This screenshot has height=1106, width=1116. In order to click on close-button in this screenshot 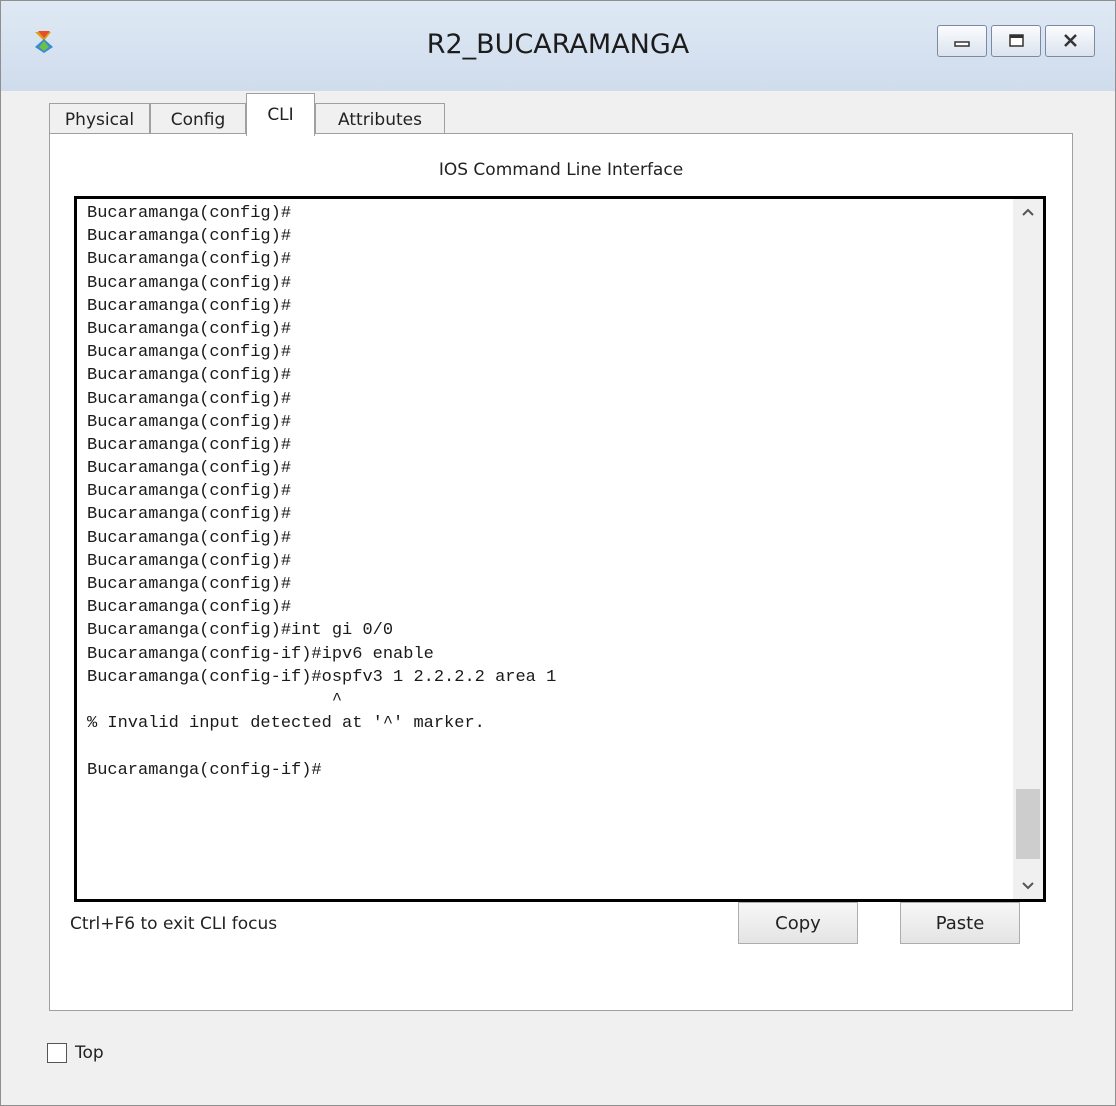, I will do `click(1070, 41)`.